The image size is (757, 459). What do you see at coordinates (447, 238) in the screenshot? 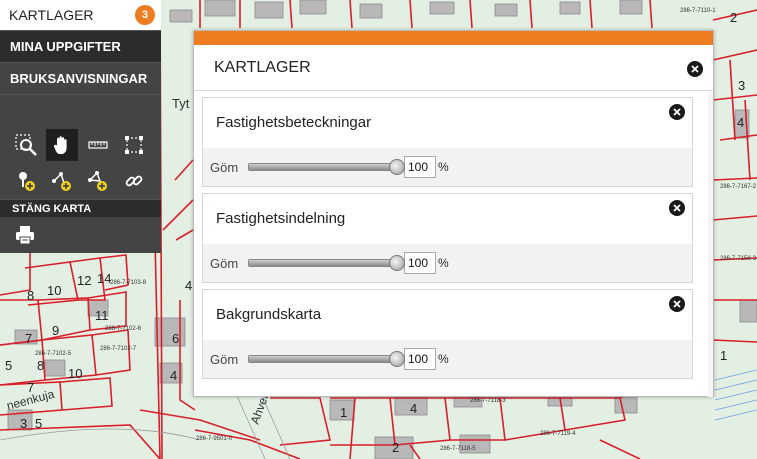
I see `layer-card-fastighetsindelning: Fastighetsindelning Göm %` at bounding box center [447, 238].